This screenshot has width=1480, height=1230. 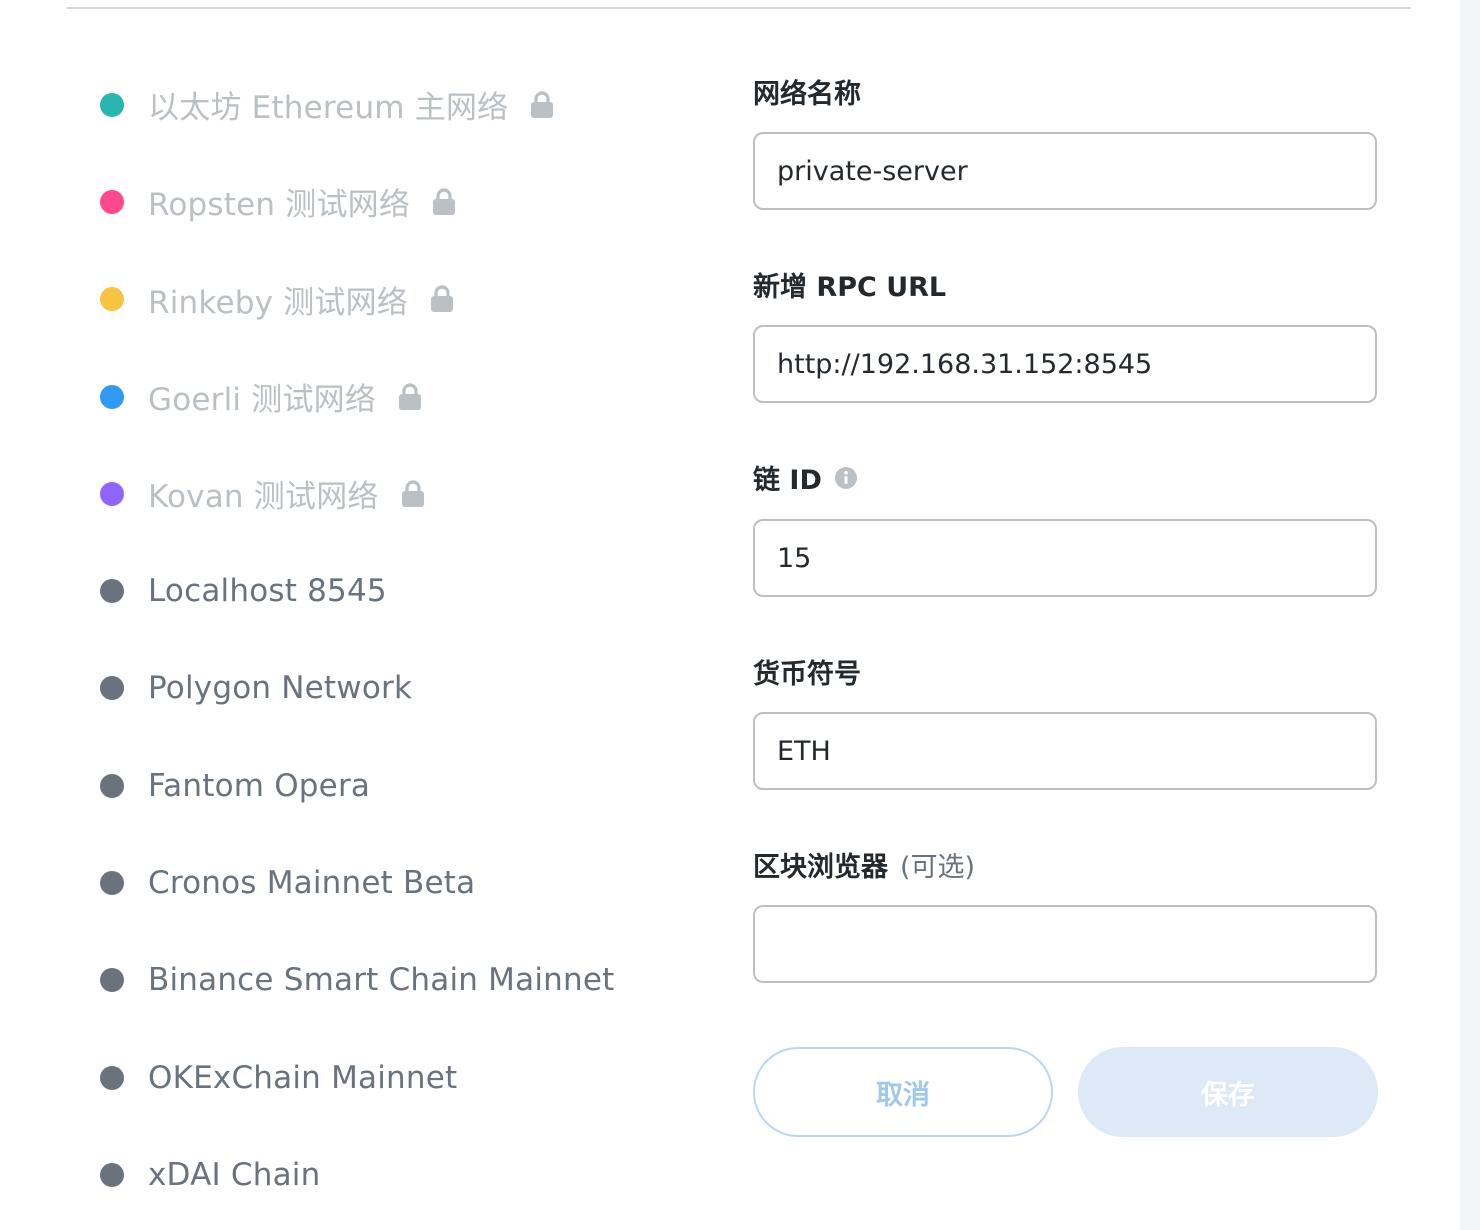 What do you see at coordinates (312, 883) in the screenshot?
I see `network-label: Cronos Mainnet Beta` at bounding box center [312, 883].